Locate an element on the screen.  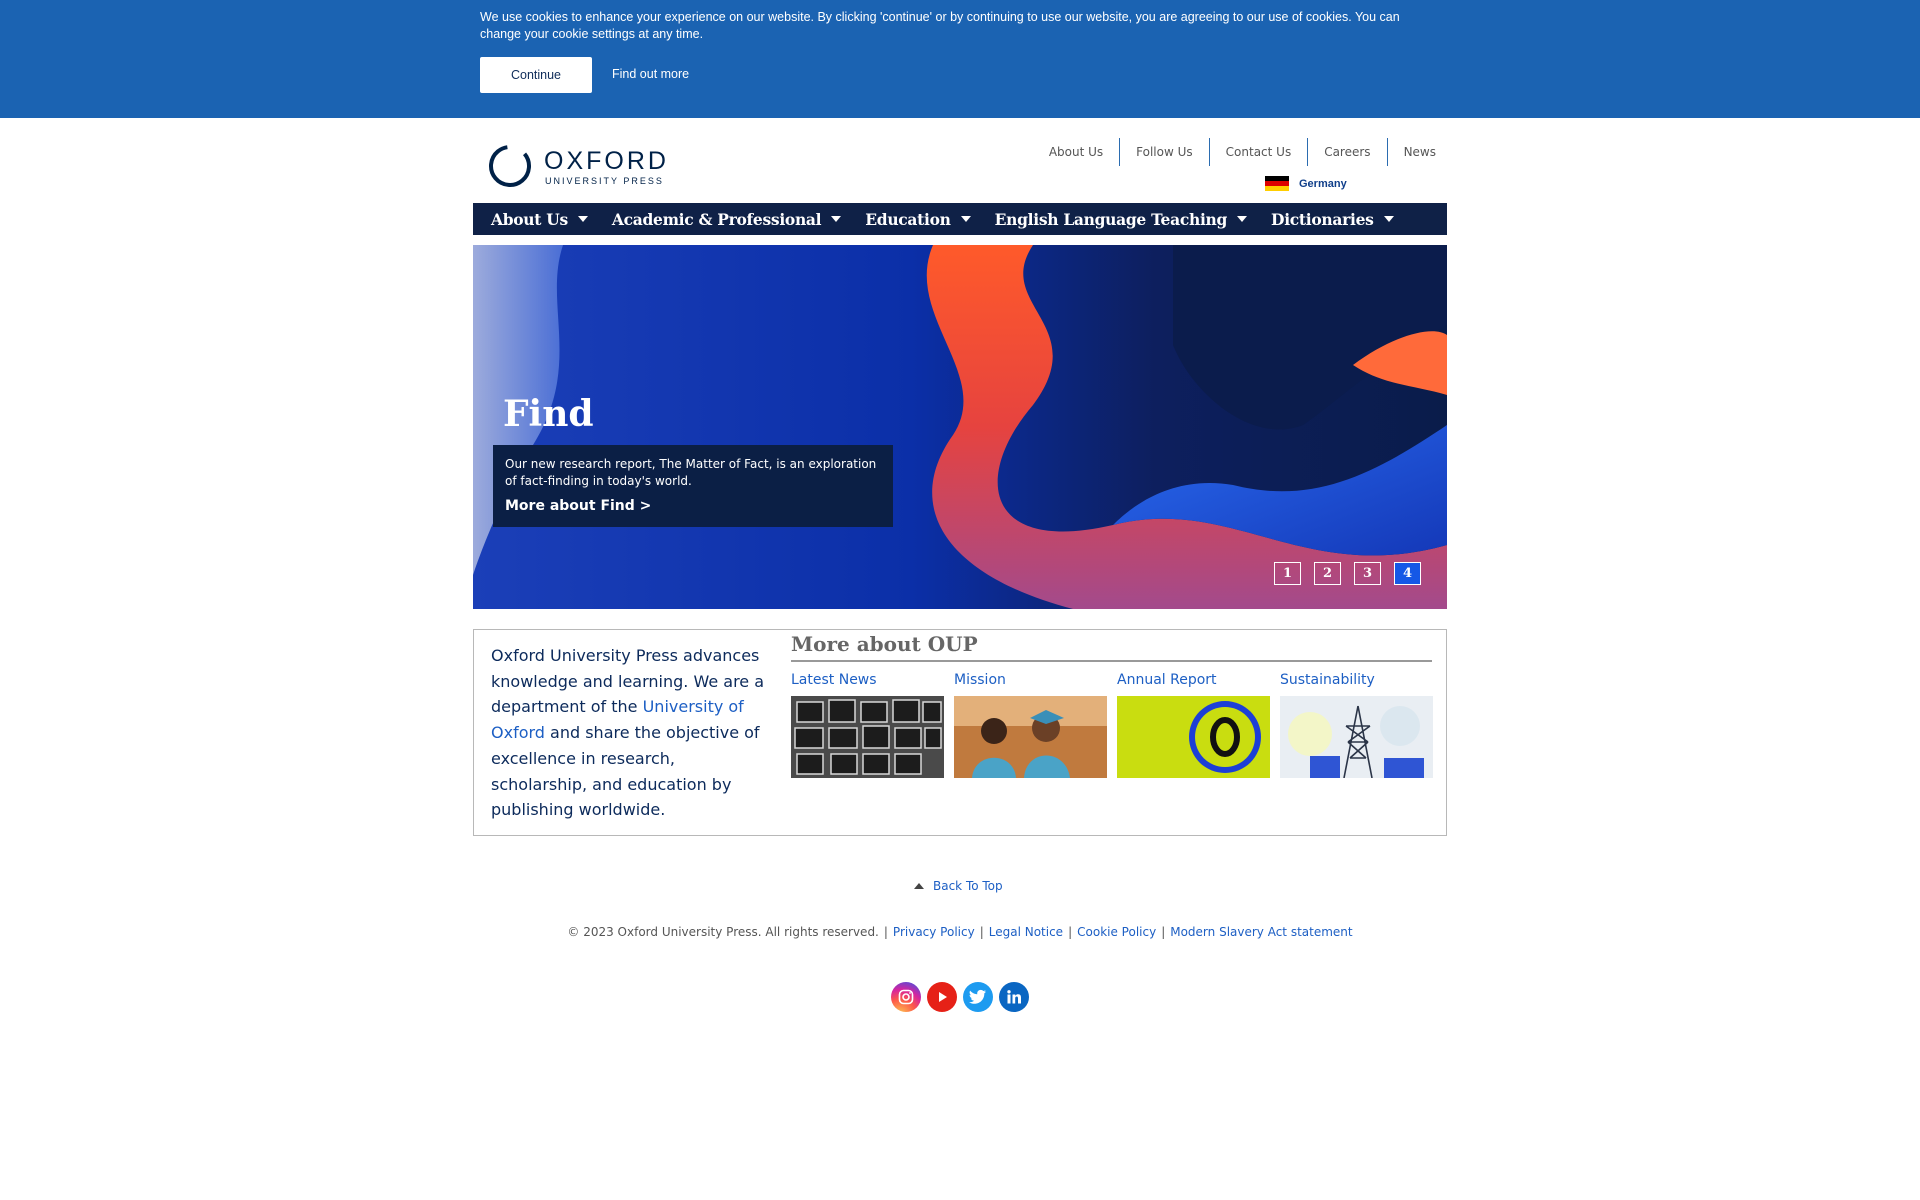
card-latest-news: Latest News is located at coordinates (867, 725).